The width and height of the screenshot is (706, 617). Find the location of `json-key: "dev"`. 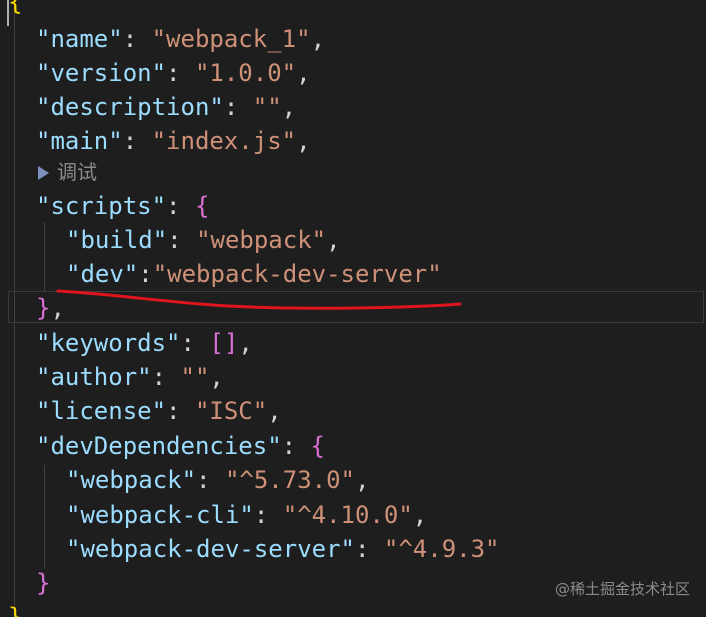

json-key: "dev" is located at coordinates (102, 274).